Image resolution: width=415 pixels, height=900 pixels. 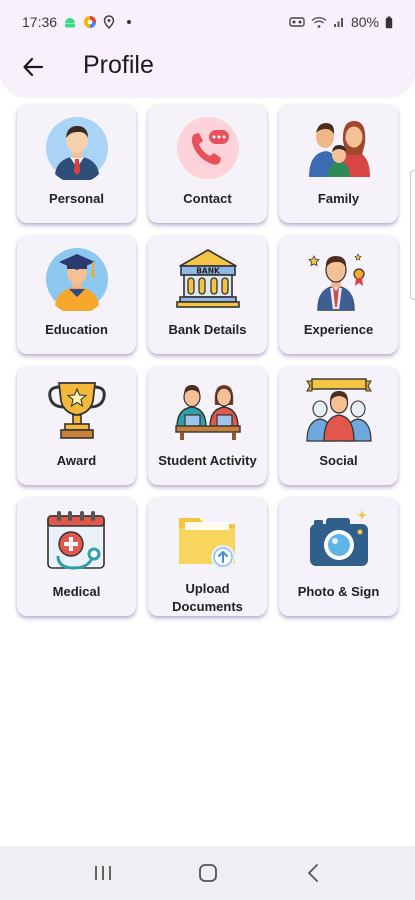 I want to click on tile-label: Medical, so click(x=76, y=591).